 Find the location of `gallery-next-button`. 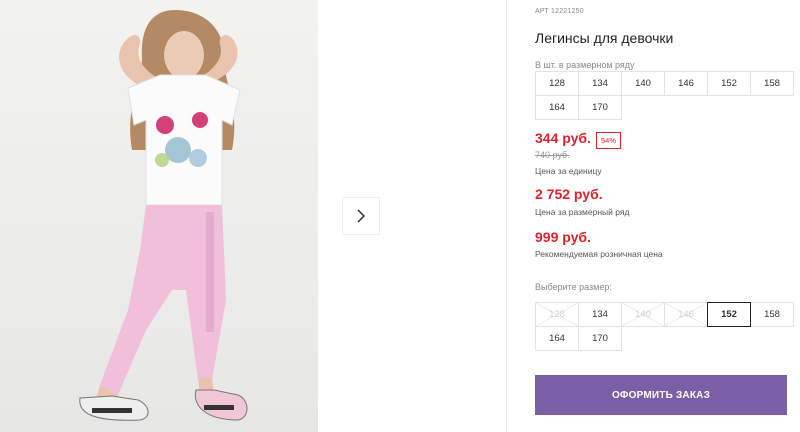

gallery-next-button is located at coordinates (361, 216).